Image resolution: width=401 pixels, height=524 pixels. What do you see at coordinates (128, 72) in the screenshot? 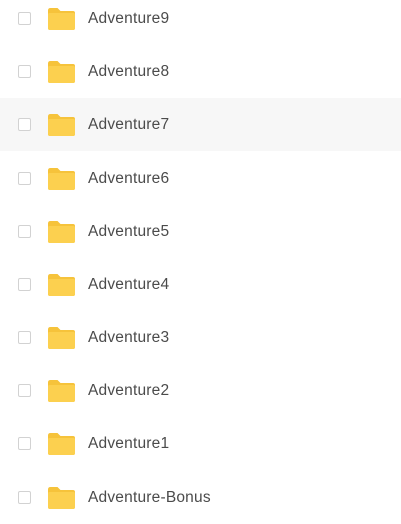
I see `folder-name: Adventure8` at bounding box center [128, 72].